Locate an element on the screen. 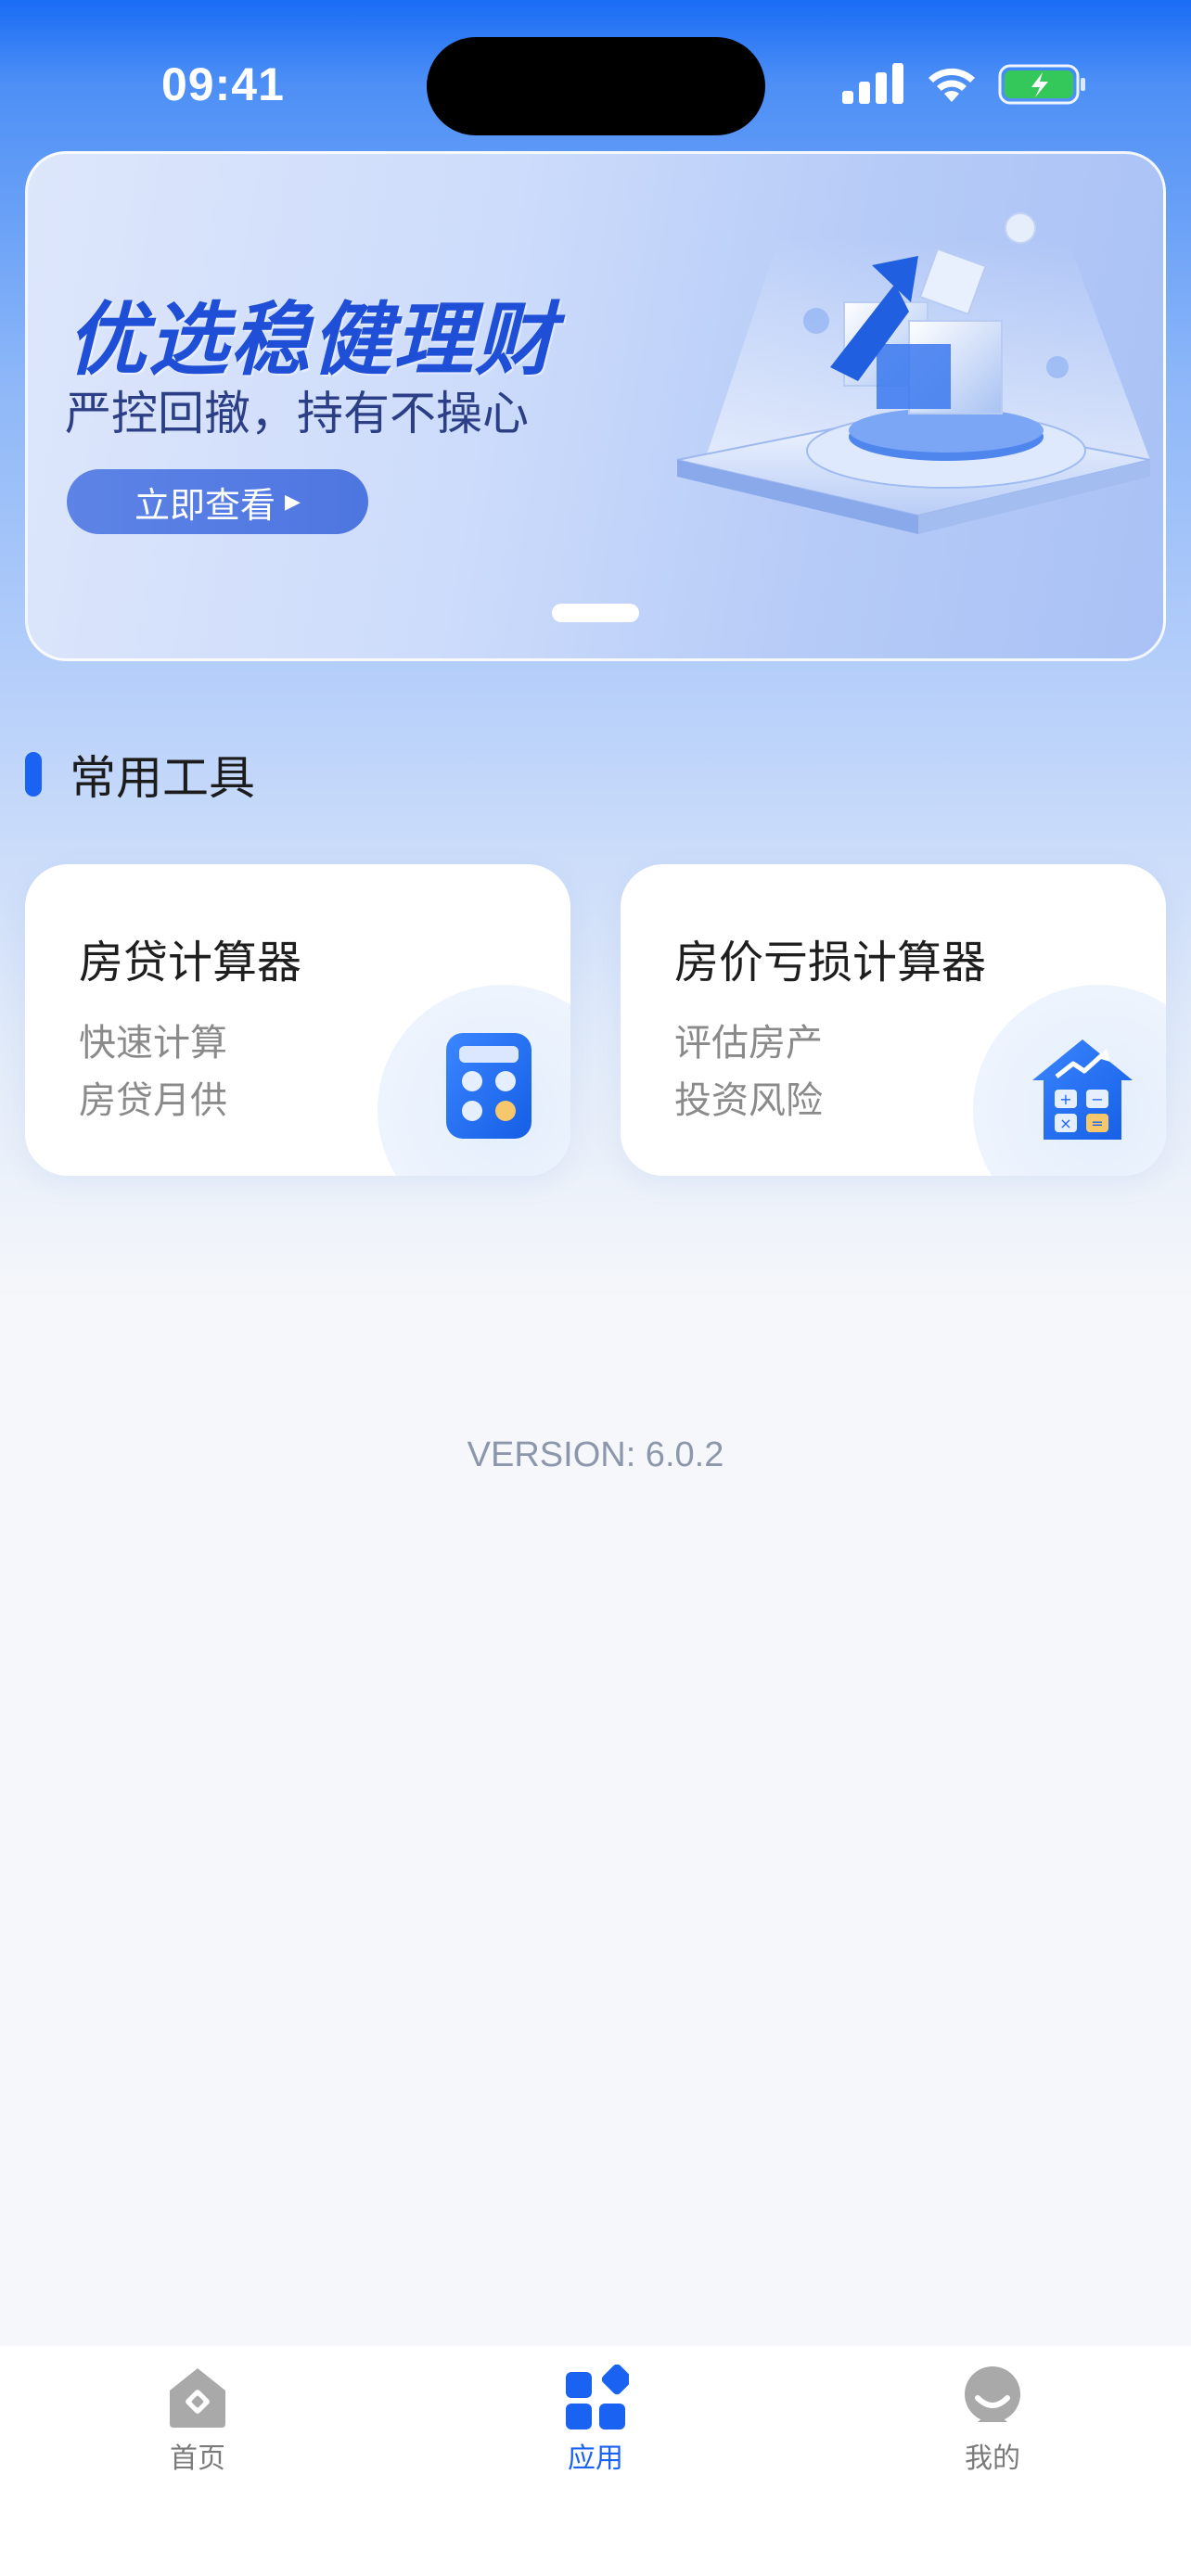 The width and height of the screenshot is (1191, 2576). tab-apps: 应用 is located at coordinates (595, 2420).